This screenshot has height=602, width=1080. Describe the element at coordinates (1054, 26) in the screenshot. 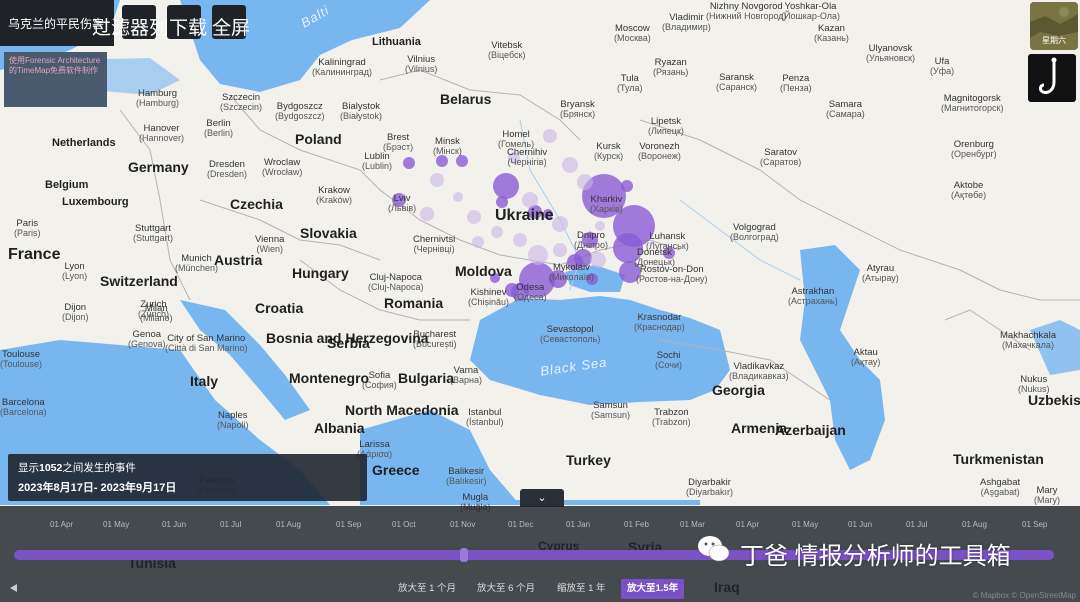

I see `basemap-thumbnail: 星期六` at that location.